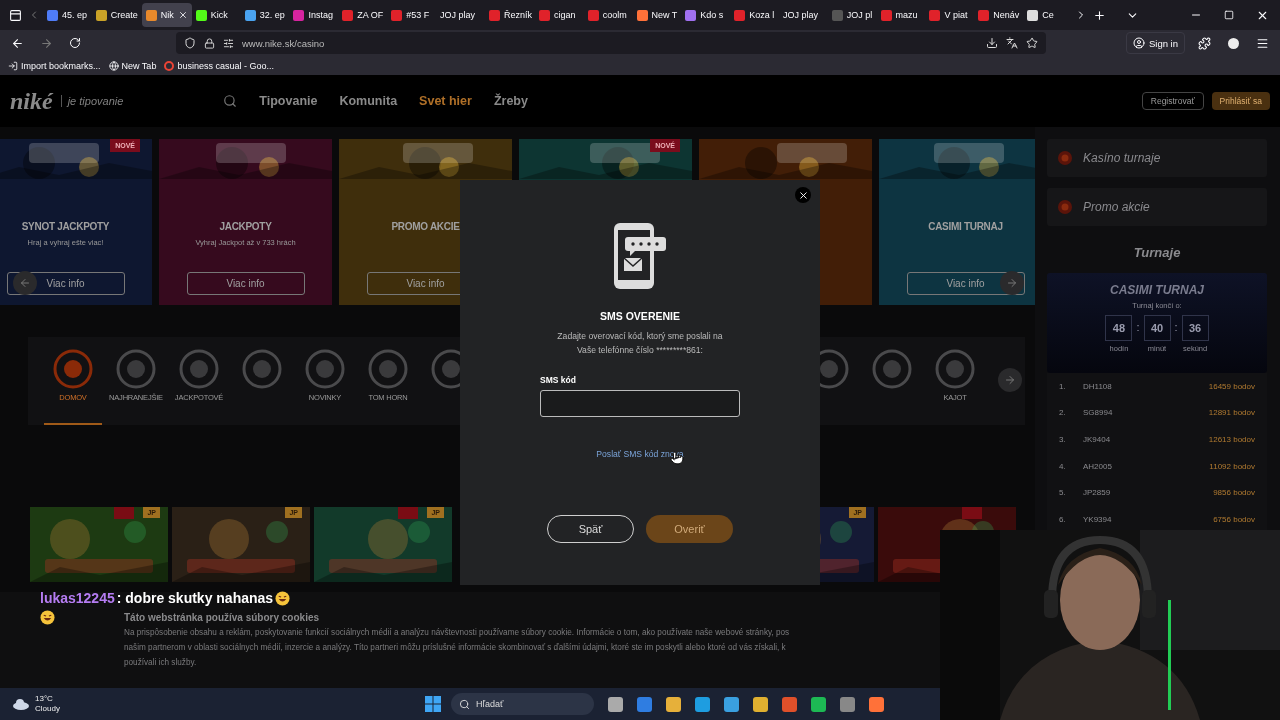 This screenshot has height=720, width=1280. Describe the element at coordinates (1048, 15) in the screenshot. I see `browser-tab: Ce` at that location.